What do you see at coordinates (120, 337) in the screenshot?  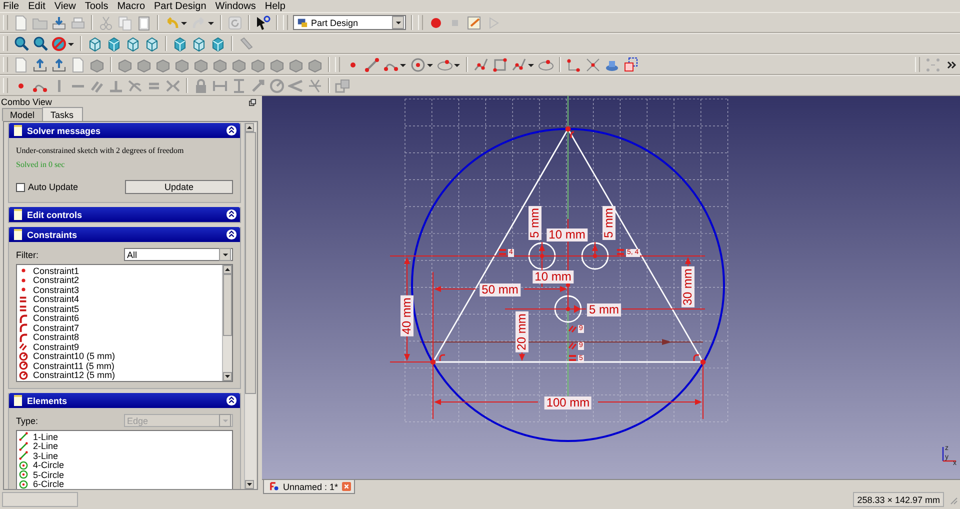 I see `constraint-item: Constraint8` at bounding box center [120, 337].